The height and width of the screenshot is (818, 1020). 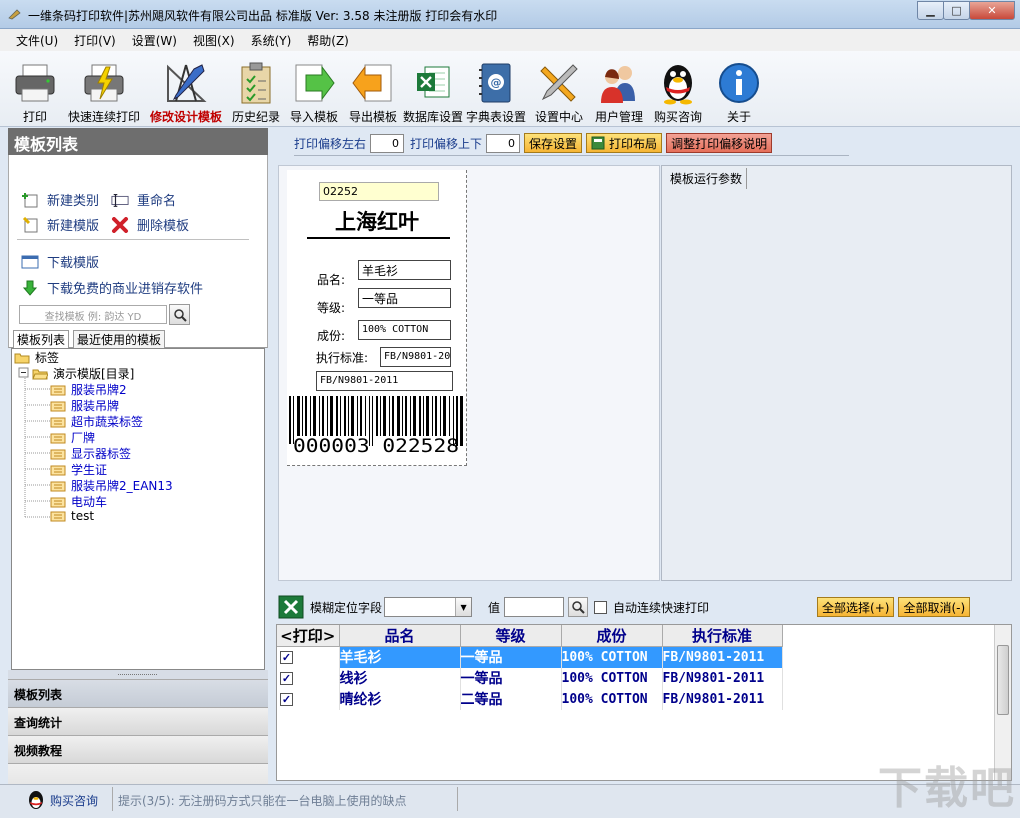 What do you see at coordinates (308, 636) in the screenshot?
I see `column-header-print: <打印>` at bounding box center [308, 636].